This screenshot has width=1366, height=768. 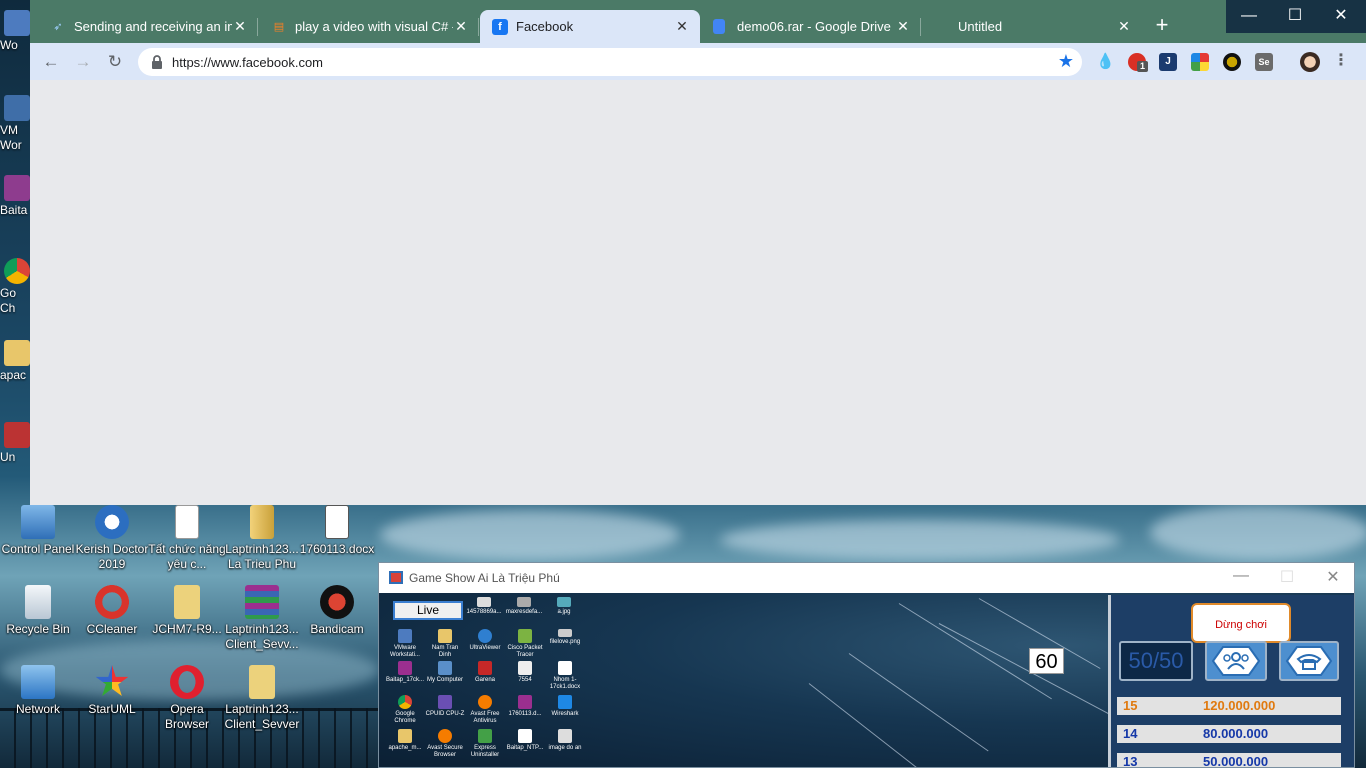 What do you see at coordinates (428, 610) in the screenshot?
I see `live-button: Live` at bounding box center [428, 610].